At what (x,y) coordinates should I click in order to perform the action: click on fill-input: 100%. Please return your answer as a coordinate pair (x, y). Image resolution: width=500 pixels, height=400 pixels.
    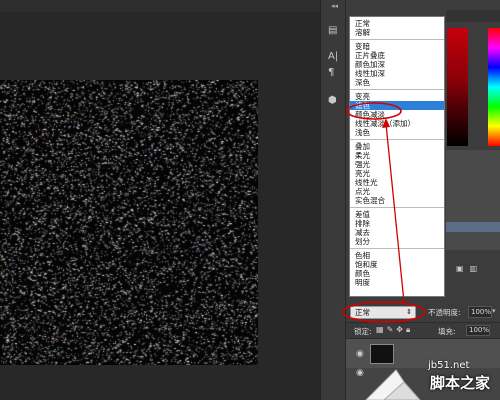
    Looking at the image, I should click on (478, 330).